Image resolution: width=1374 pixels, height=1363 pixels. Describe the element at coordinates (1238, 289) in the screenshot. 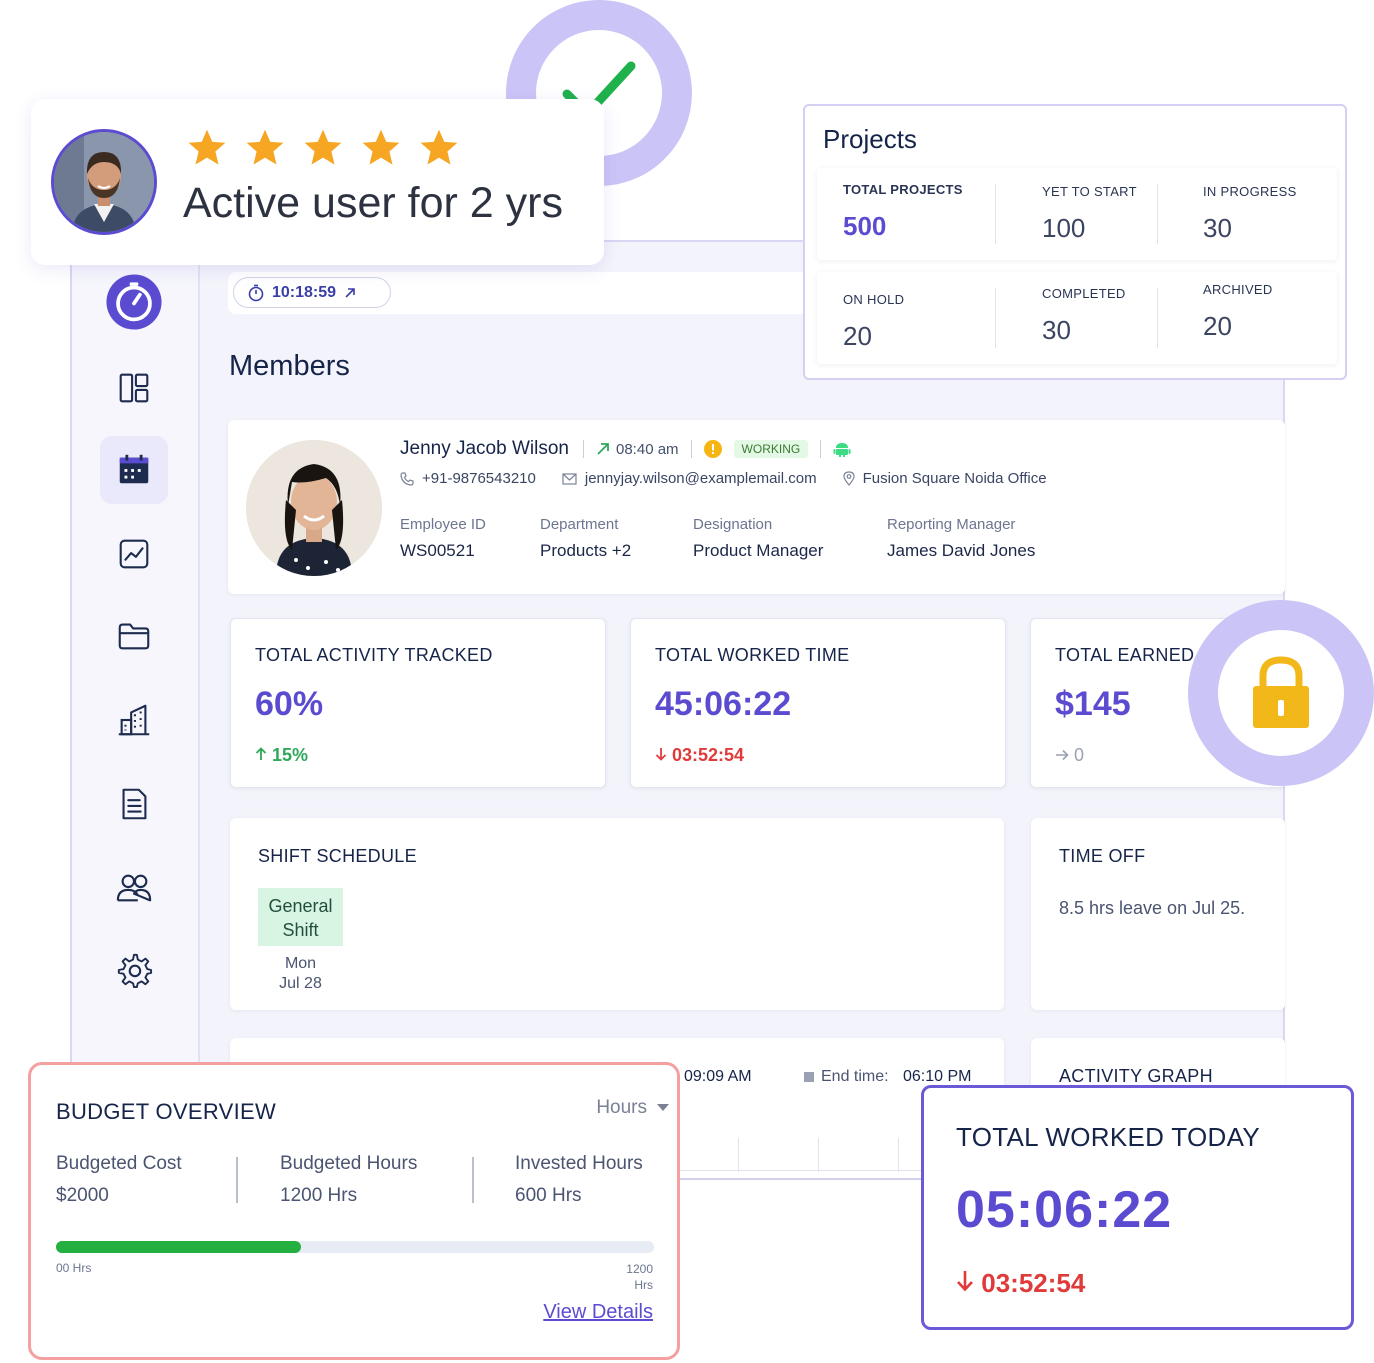

I see `project-stat-label: ARCHIVED` at that location.